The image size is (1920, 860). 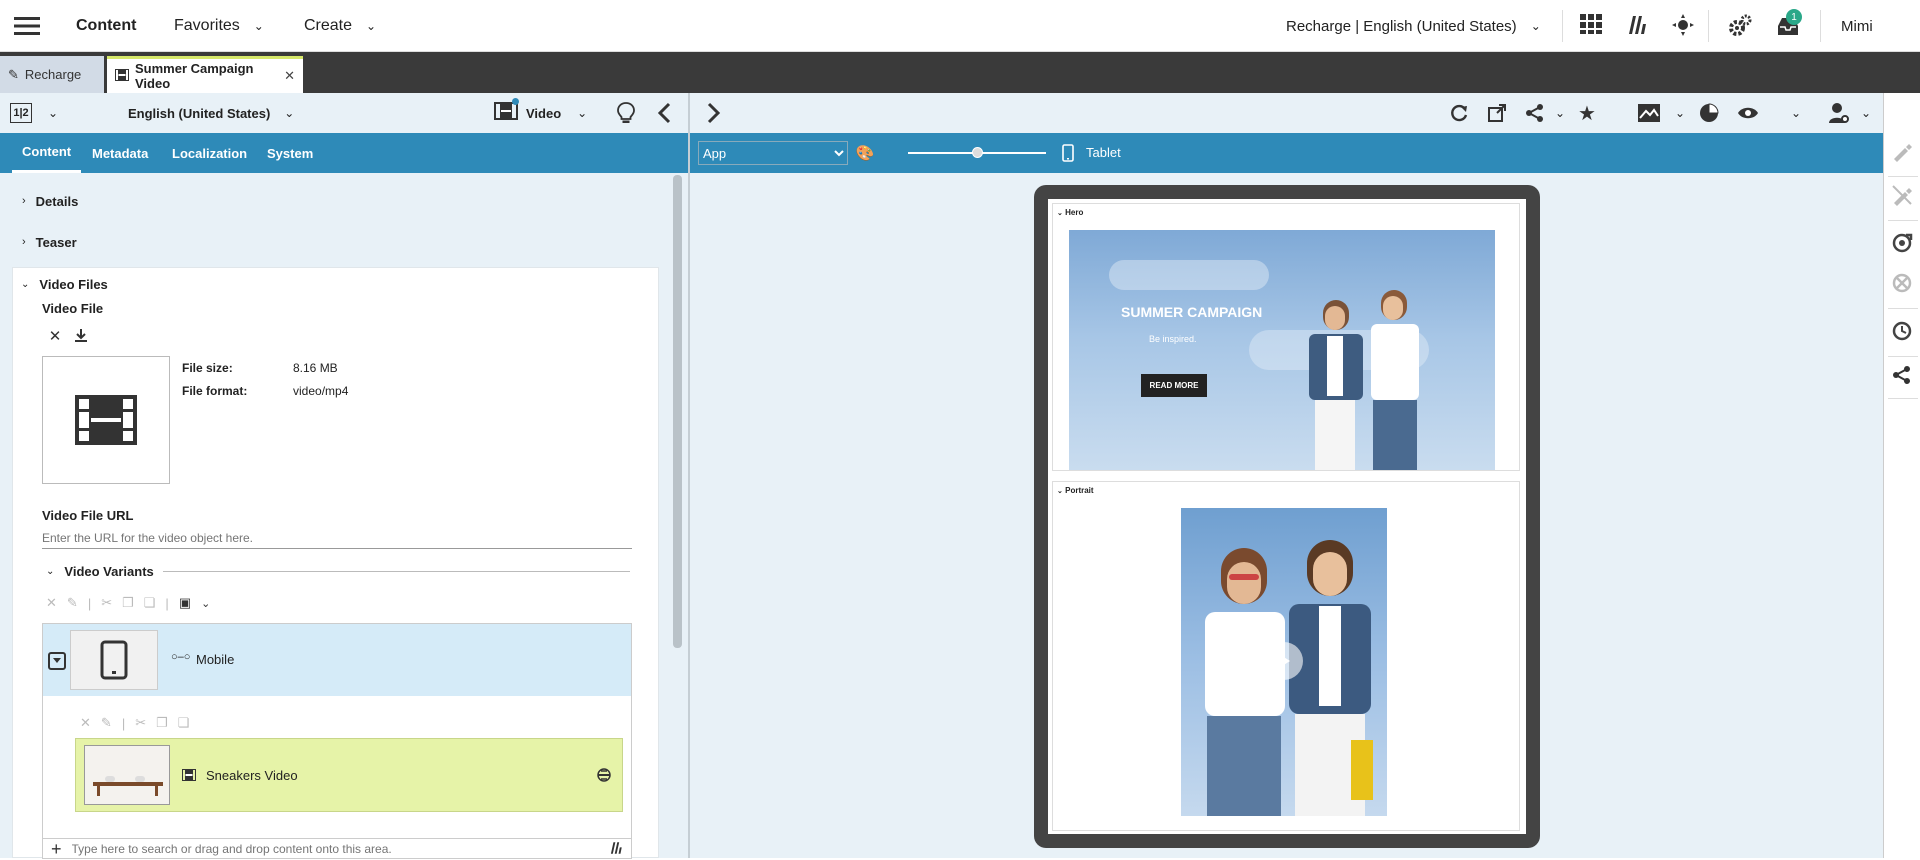 I want to click on create-document-icon: ▣, so click(x=185, y=603).